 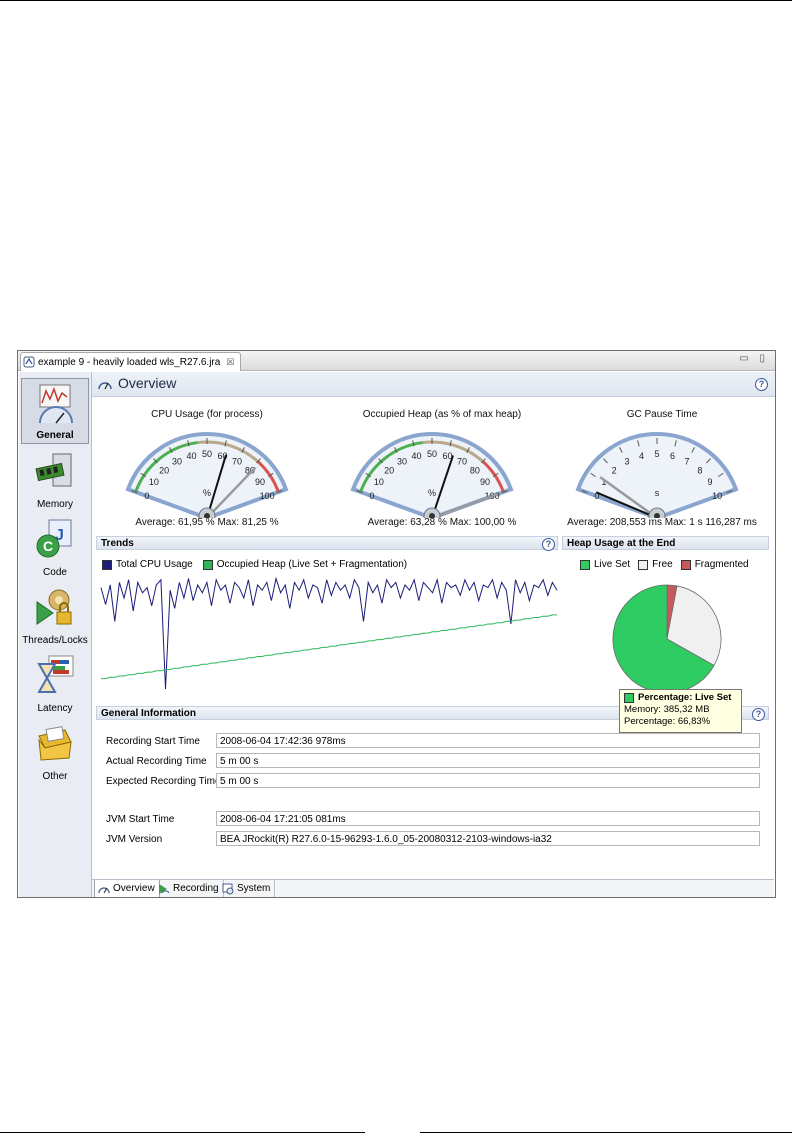 What do you see at coordinates (710, 482) in the screenshot?
I see `gauge-tick-label: 9` at bounding box center [710, 482].